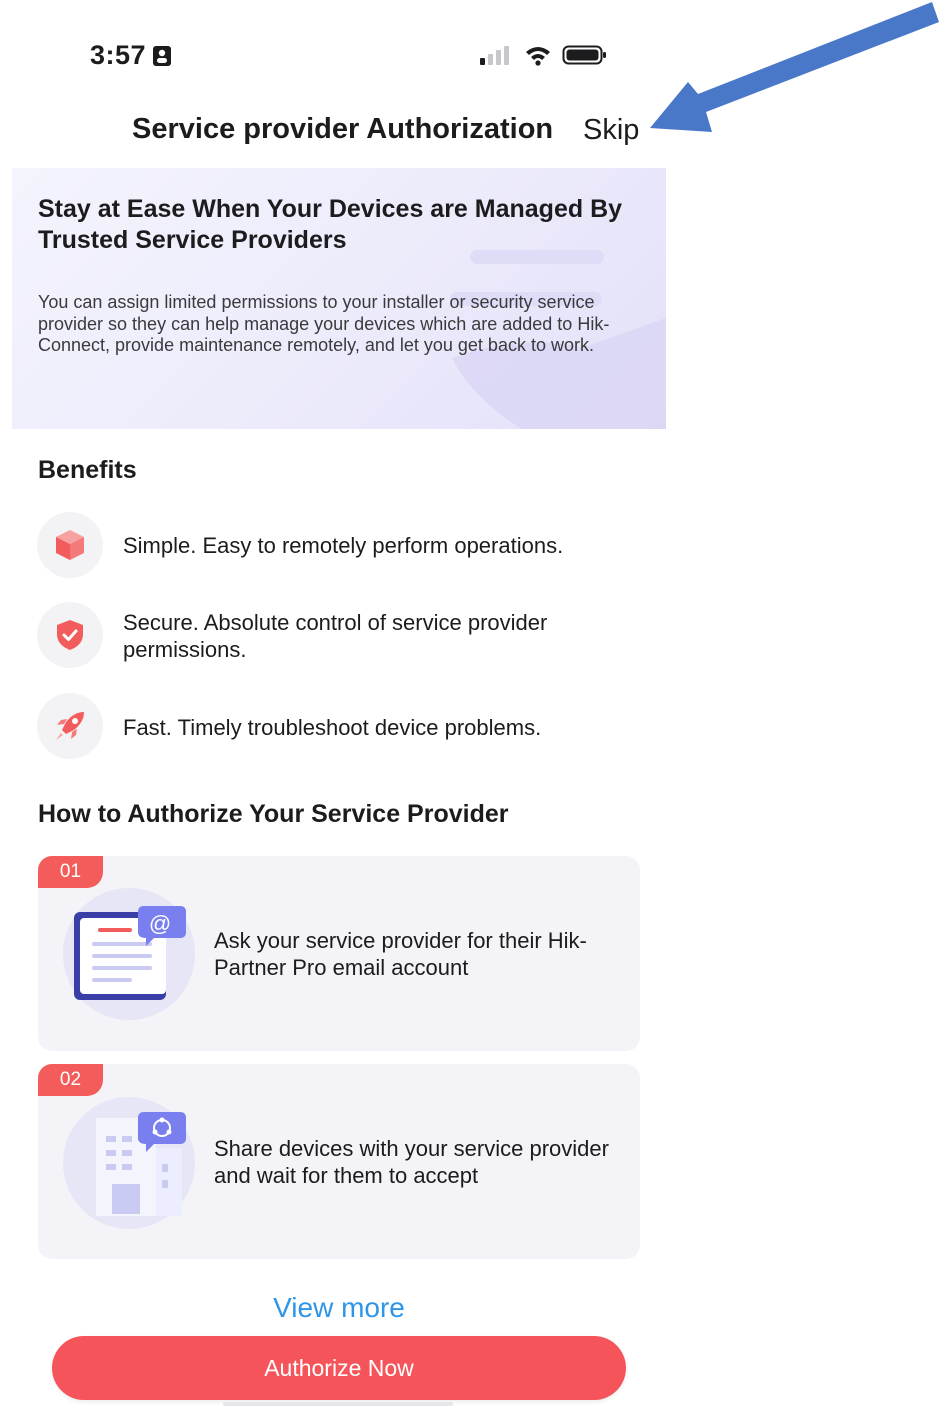 Image resolution: width=939 pixels, height=1406 pixels. Describe the element at coordinates (584, 55) in the screenshot. I see `battery-icon` at that location.